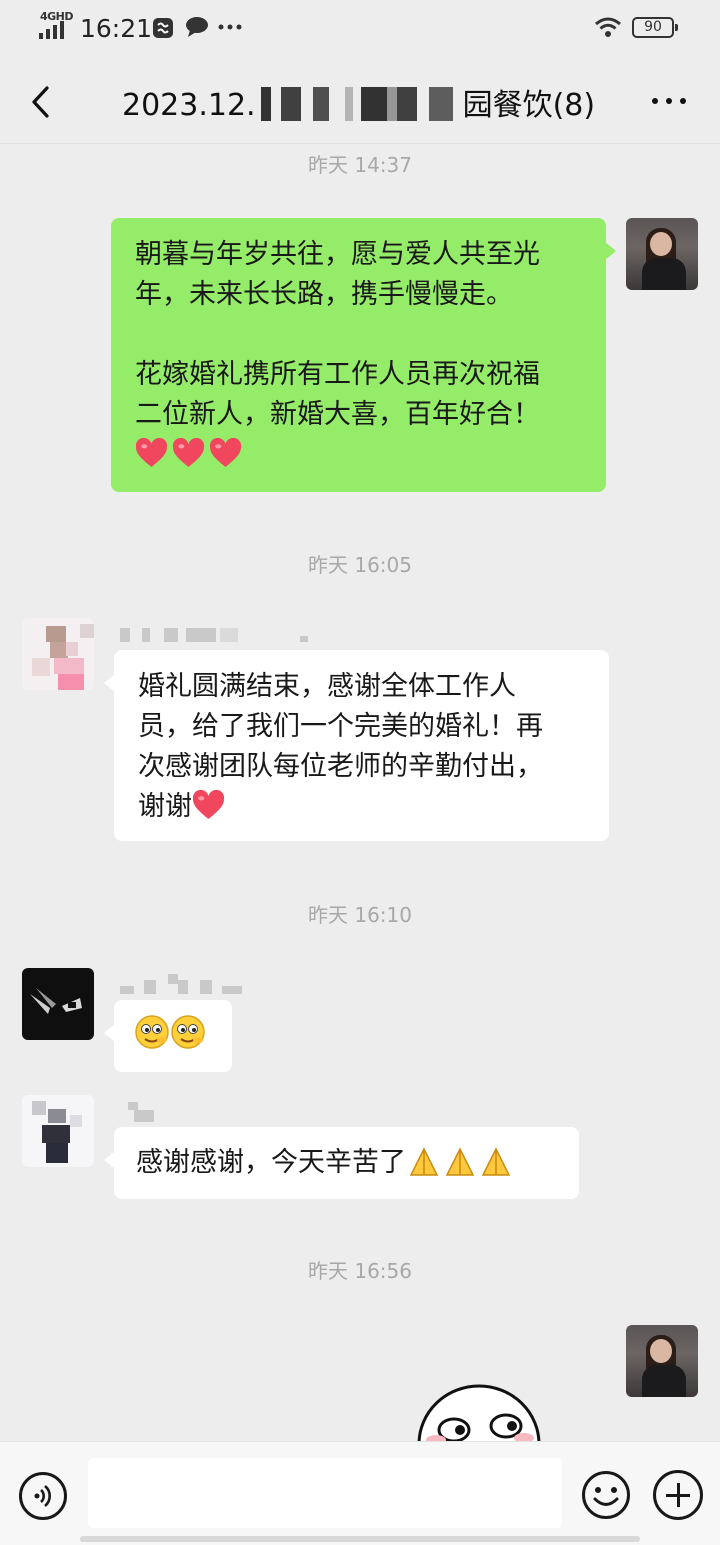  What do you see at coordinates (360, 565) in the screenshot?
I see `timestamp: 昨天 16:05` at bounding box center [360, 565].